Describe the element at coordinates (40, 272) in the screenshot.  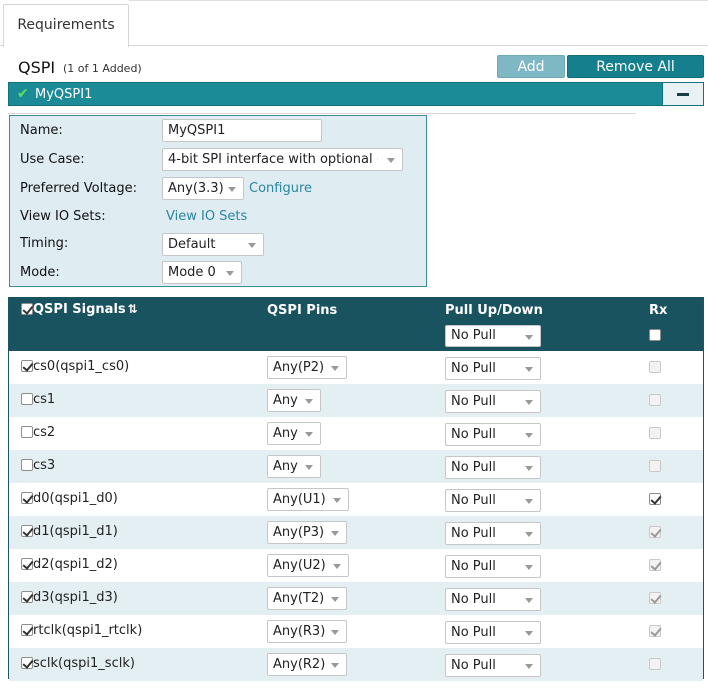
I see `mode-label: Mode:` at that location.